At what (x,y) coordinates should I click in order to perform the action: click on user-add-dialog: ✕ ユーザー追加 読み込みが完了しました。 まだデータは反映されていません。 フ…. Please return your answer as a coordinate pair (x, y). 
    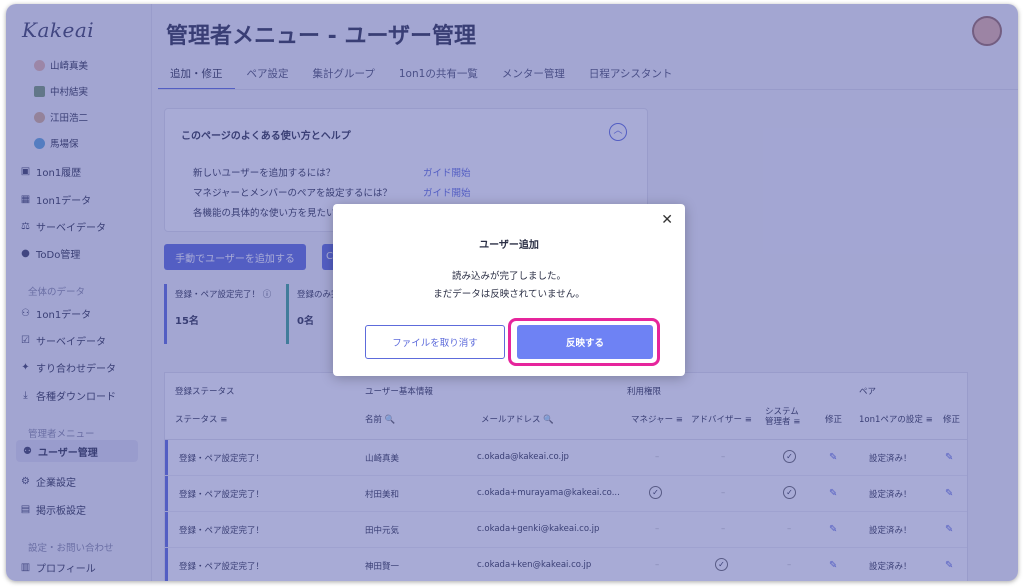
    Looking at the image, I should click on (509, 290).